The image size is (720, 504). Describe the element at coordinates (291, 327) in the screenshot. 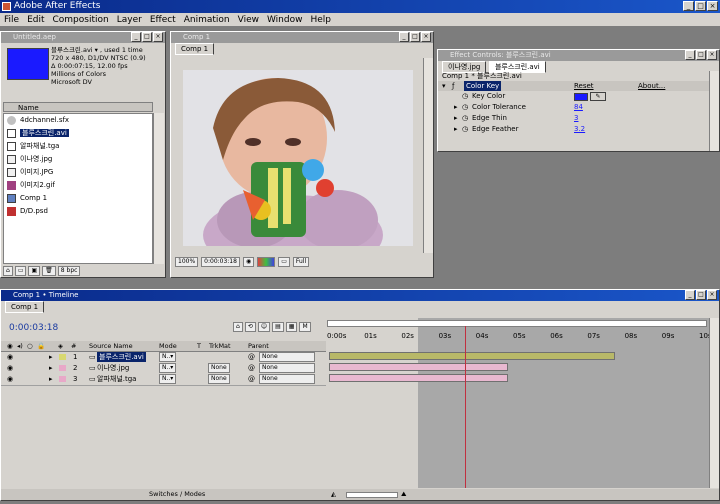

I see `motion-blur-icon: ▦` at that location.